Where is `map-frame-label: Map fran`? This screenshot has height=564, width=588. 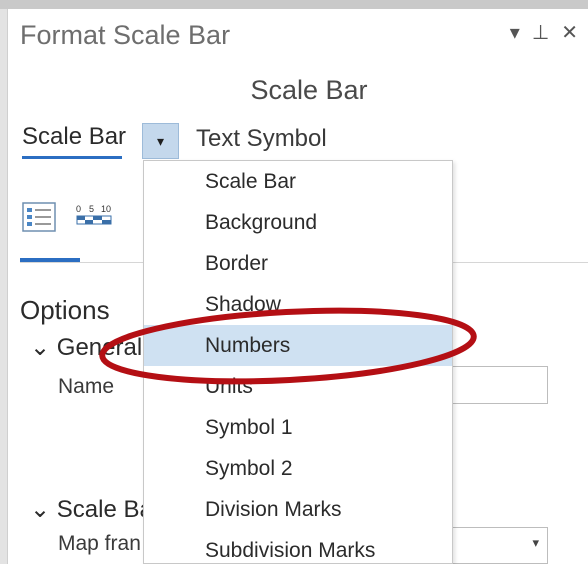
map-frame-label: Map fran is located at coordinates (99, 543).